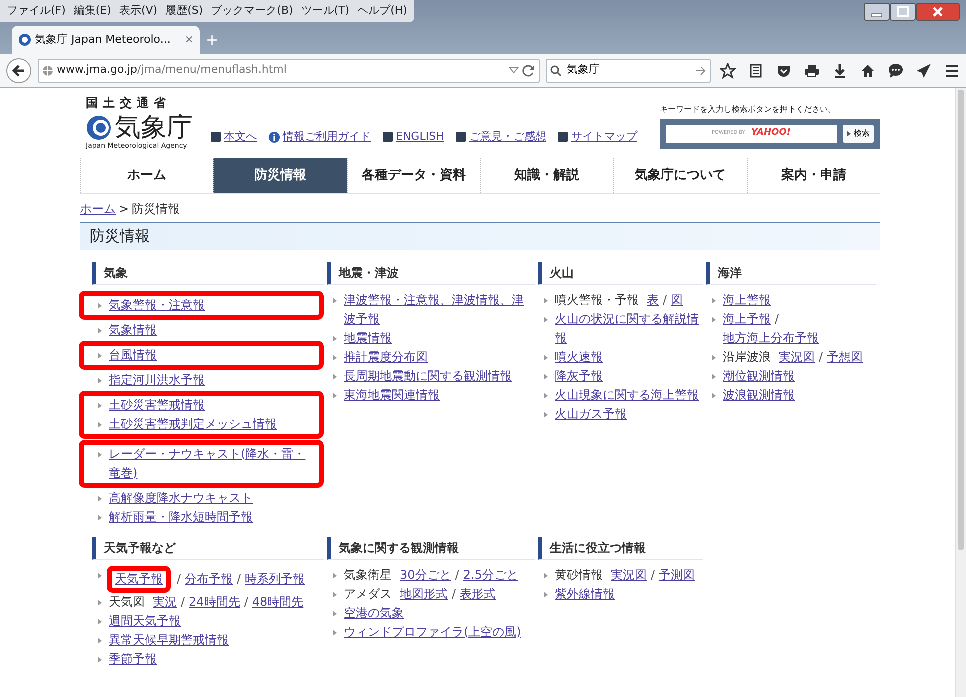 This screenshot has width=966, height=697. What do you see at coordinates (93, 11) in the screenshot?
I see `menu-item: 編集(E)` at bounding box center [93, 11].